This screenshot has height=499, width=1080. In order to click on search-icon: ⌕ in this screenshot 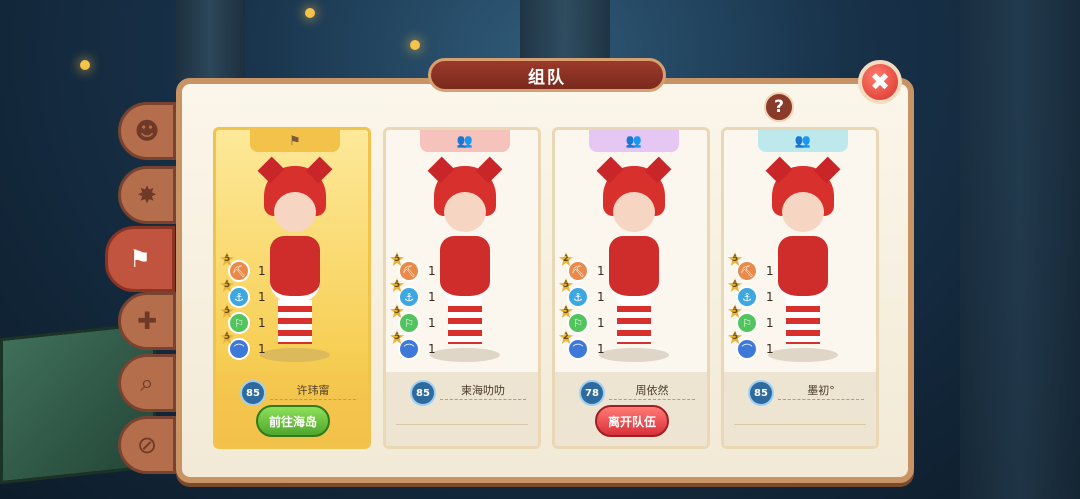, I will do `click(147, 383)`.